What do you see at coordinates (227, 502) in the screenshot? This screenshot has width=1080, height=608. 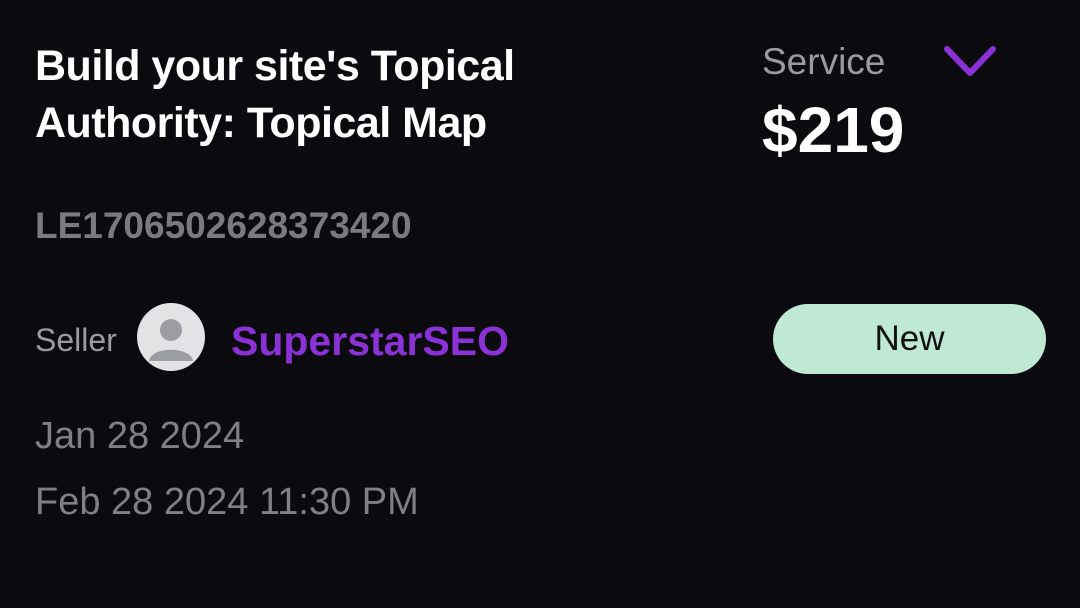 I see `order-end-date: Feb 28 2024 11:30 PM` at bounding box center [227, 502].